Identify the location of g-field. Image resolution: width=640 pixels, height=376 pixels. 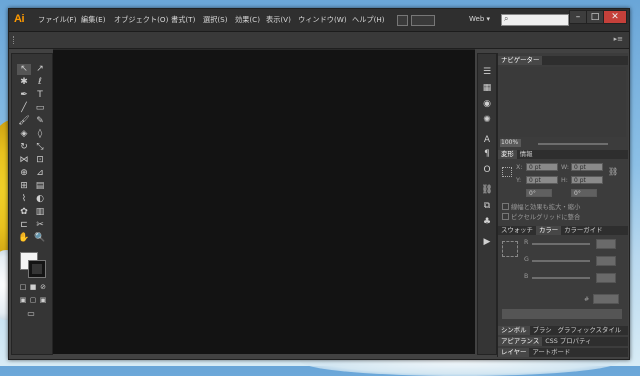
(606, 261).